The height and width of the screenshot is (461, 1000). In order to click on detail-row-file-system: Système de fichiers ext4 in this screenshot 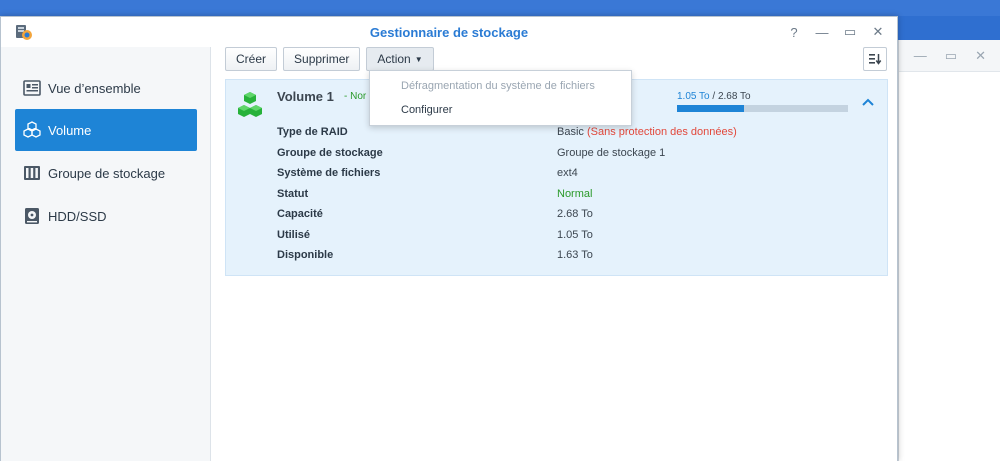, I will do `click(557, 177)`.